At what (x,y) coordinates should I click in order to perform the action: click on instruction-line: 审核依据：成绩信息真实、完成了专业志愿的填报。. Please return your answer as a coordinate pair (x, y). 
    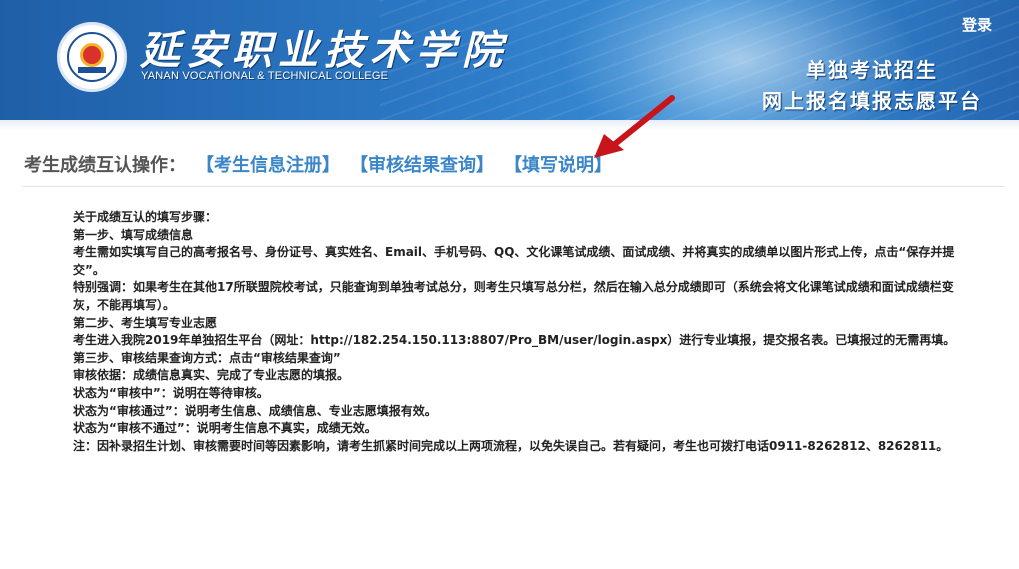
    Looking at the image, I should click on (211, 375).